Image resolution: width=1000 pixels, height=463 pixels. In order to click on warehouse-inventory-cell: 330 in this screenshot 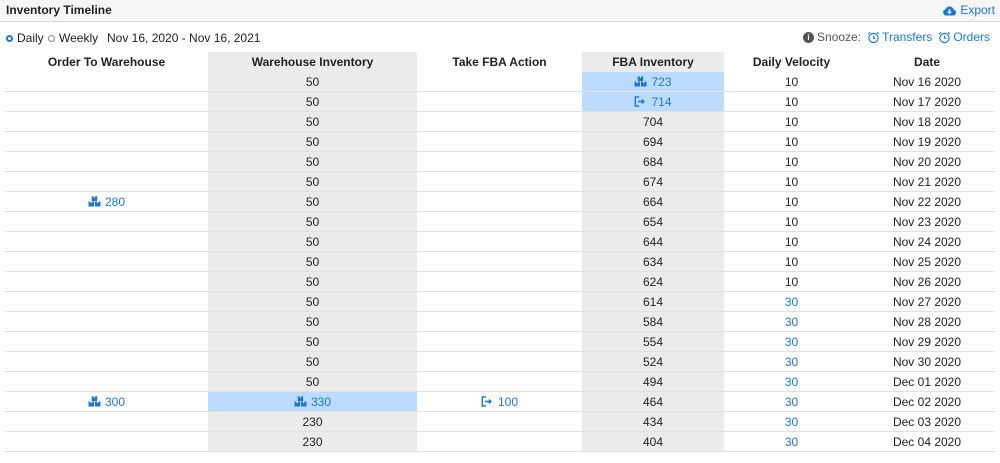, I will do `click(312, 401)`.